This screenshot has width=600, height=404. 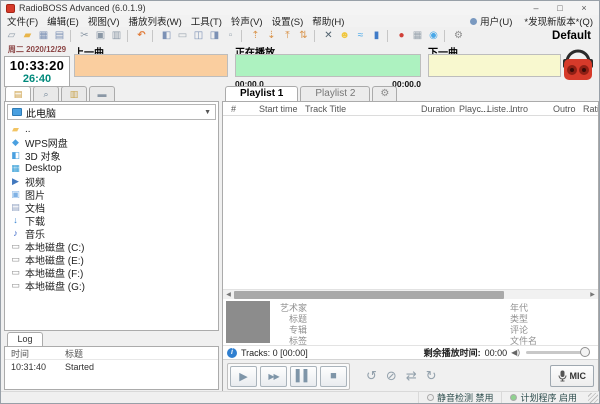 I want to click on column-duration: Duration, so click(x=438, y=109).